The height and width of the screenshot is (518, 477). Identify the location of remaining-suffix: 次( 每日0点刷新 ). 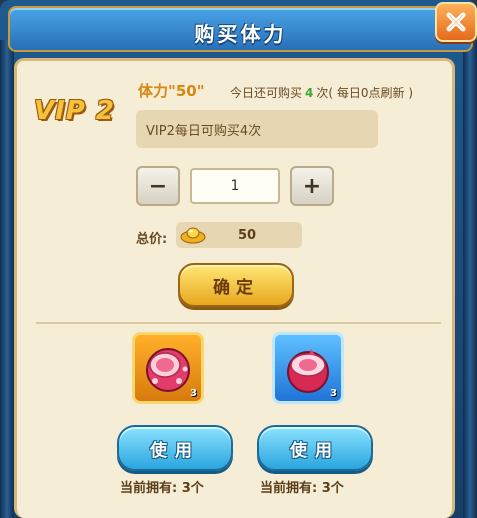
(365, 93).